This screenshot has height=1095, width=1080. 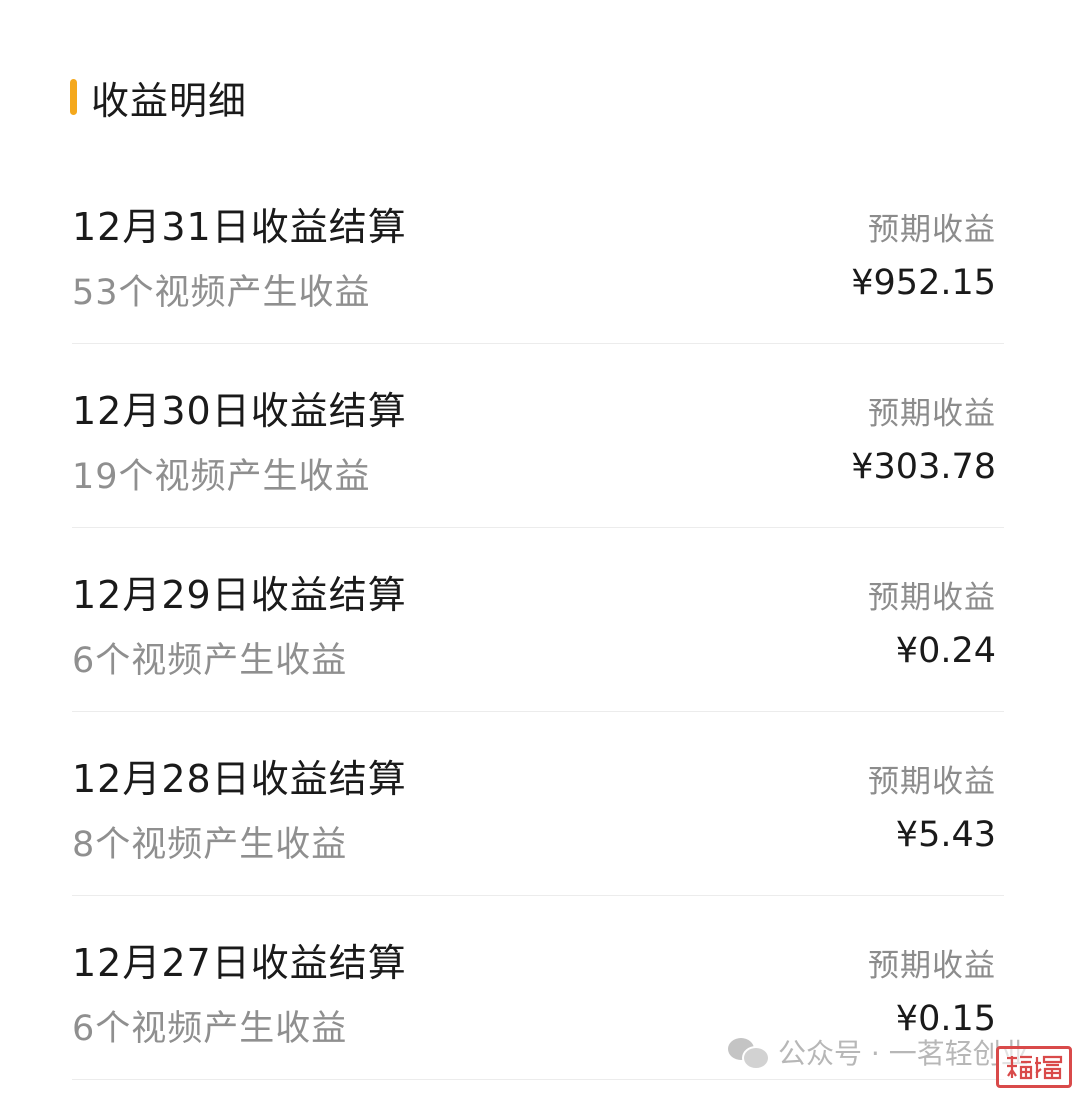 I want to click on video-count-subtitle: 19个视频产生收益, so click(x=221, y=477).